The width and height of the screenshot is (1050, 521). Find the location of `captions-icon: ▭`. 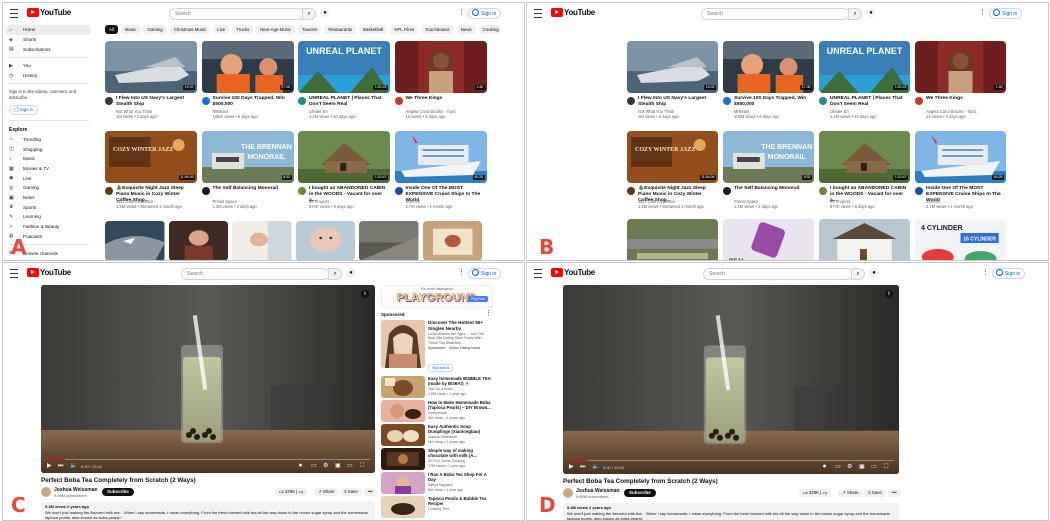

captions-icon: ▭ is located at coordinates (314, 466).